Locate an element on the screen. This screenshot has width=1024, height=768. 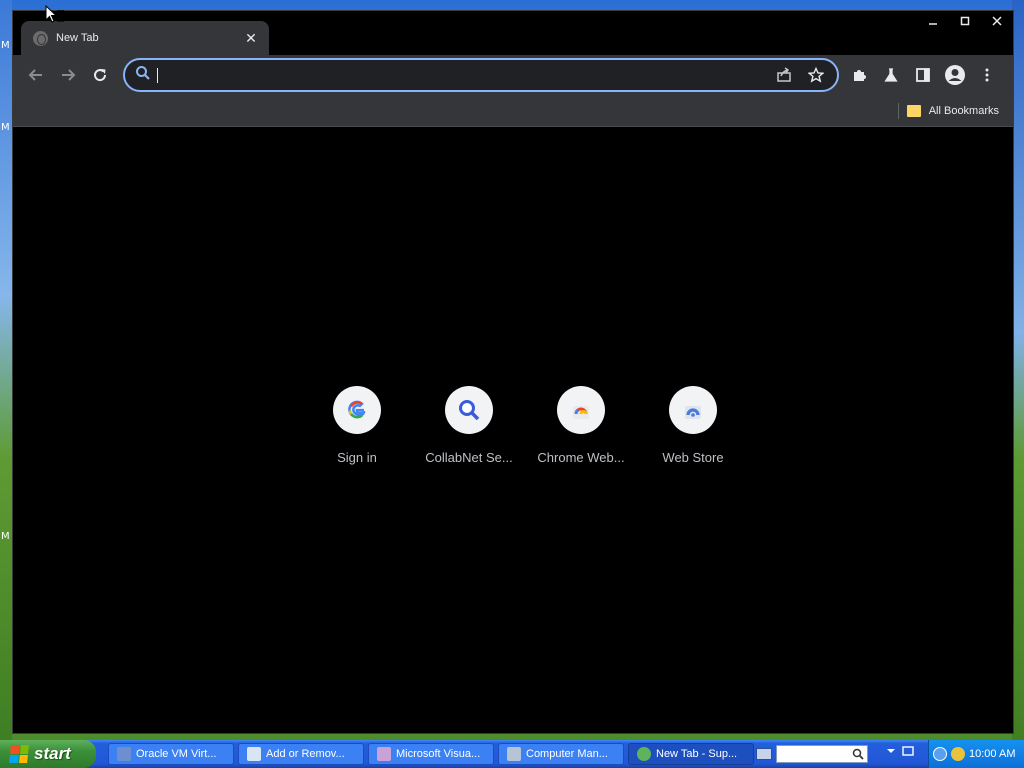
clock: 10:00 AM is located at coordinates (992, 754).